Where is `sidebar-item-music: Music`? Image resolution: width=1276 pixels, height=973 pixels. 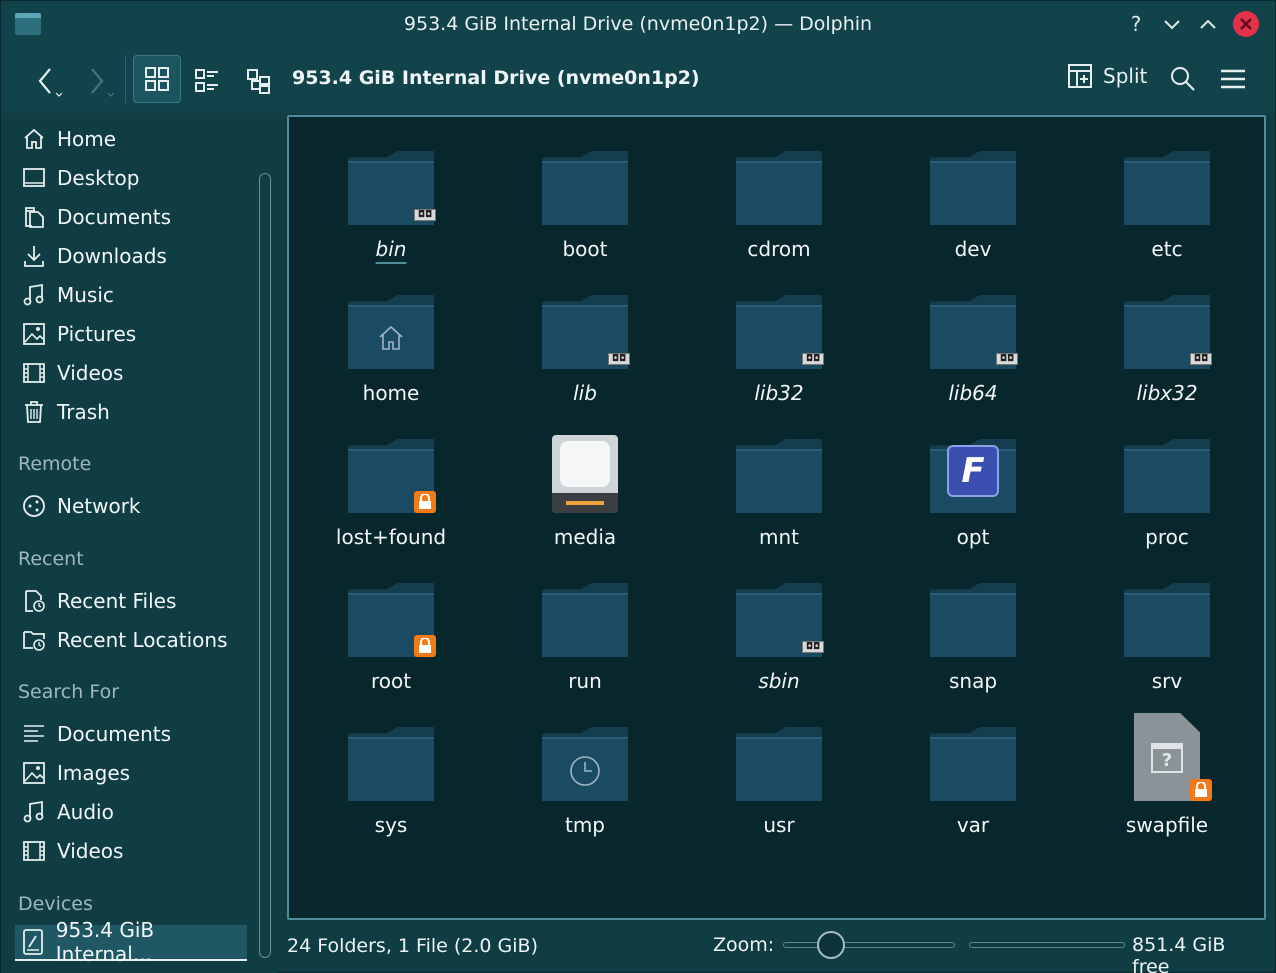
sidebar-item-music: Music is located at coordinates (131, 295).